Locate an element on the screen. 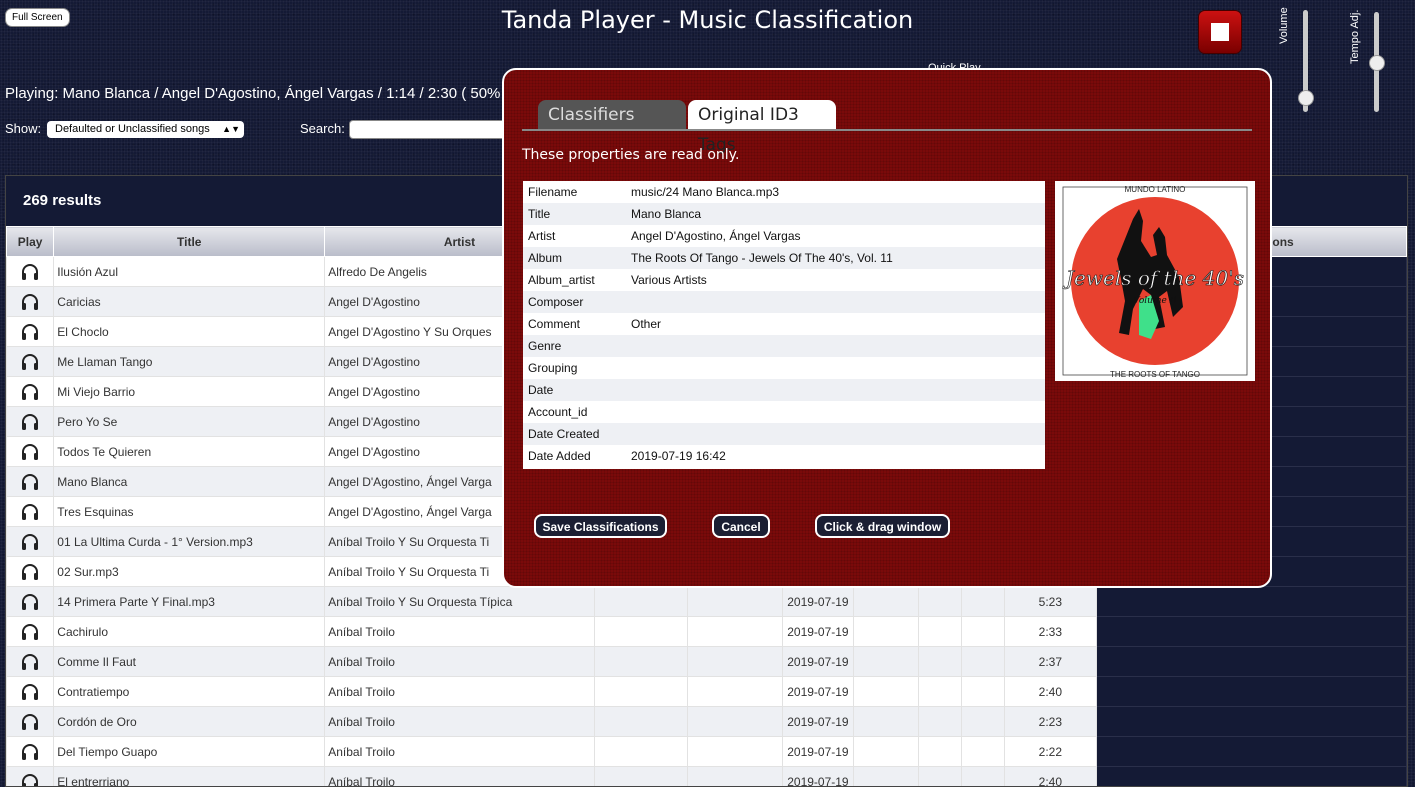  column-header: Title is located at coordinates (189, 241).